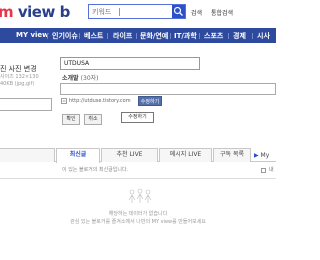 The height and width of the screenshot is (260, 320). What do you see at coordinates (138, 222) in the screenshot?
I see `empty-submessage: 관심 있는 블로거를 즐겨소에서 나만의 MY view를 만들어보세요` at bounding box center [138, 222].